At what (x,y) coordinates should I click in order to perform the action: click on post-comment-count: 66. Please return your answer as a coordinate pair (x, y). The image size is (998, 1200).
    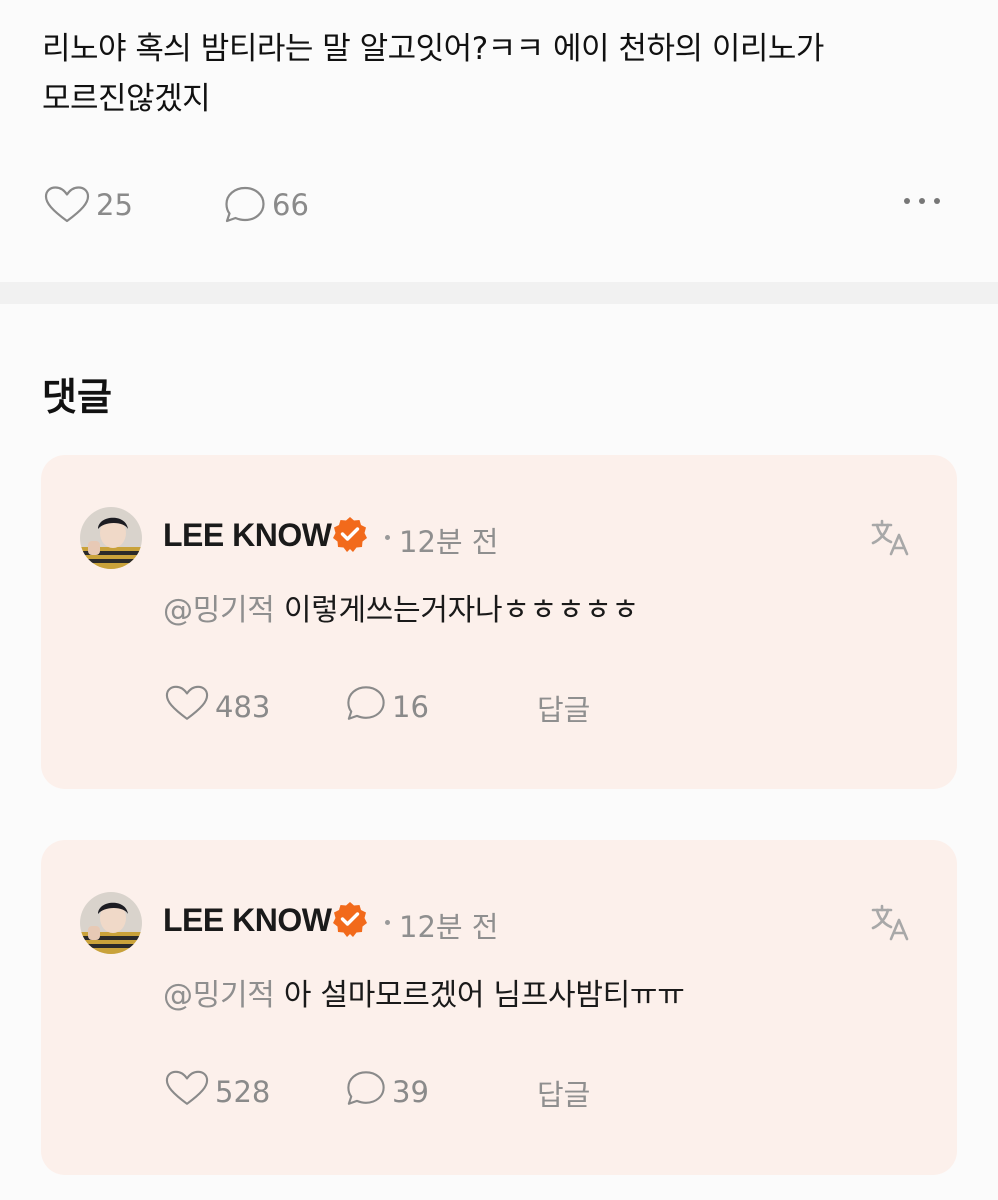
    Looking at the image, I should click on (290, 205).